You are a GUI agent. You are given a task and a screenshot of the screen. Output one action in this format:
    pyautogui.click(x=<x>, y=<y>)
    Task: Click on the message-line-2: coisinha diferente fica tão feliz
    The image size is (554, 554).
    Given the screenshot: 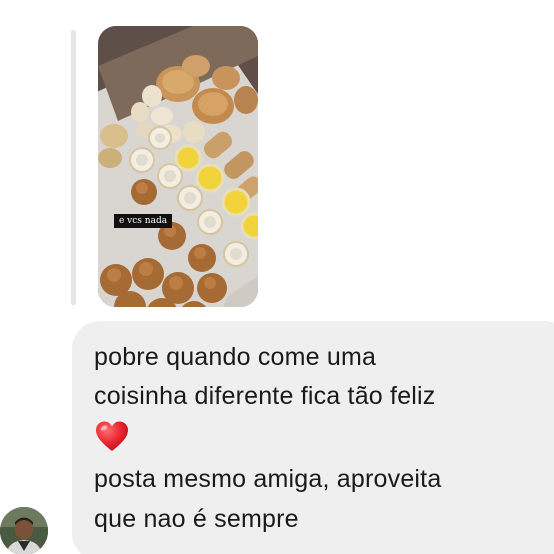 What is the action you would take?
    pyautogui.click(x=265, y=396)
    